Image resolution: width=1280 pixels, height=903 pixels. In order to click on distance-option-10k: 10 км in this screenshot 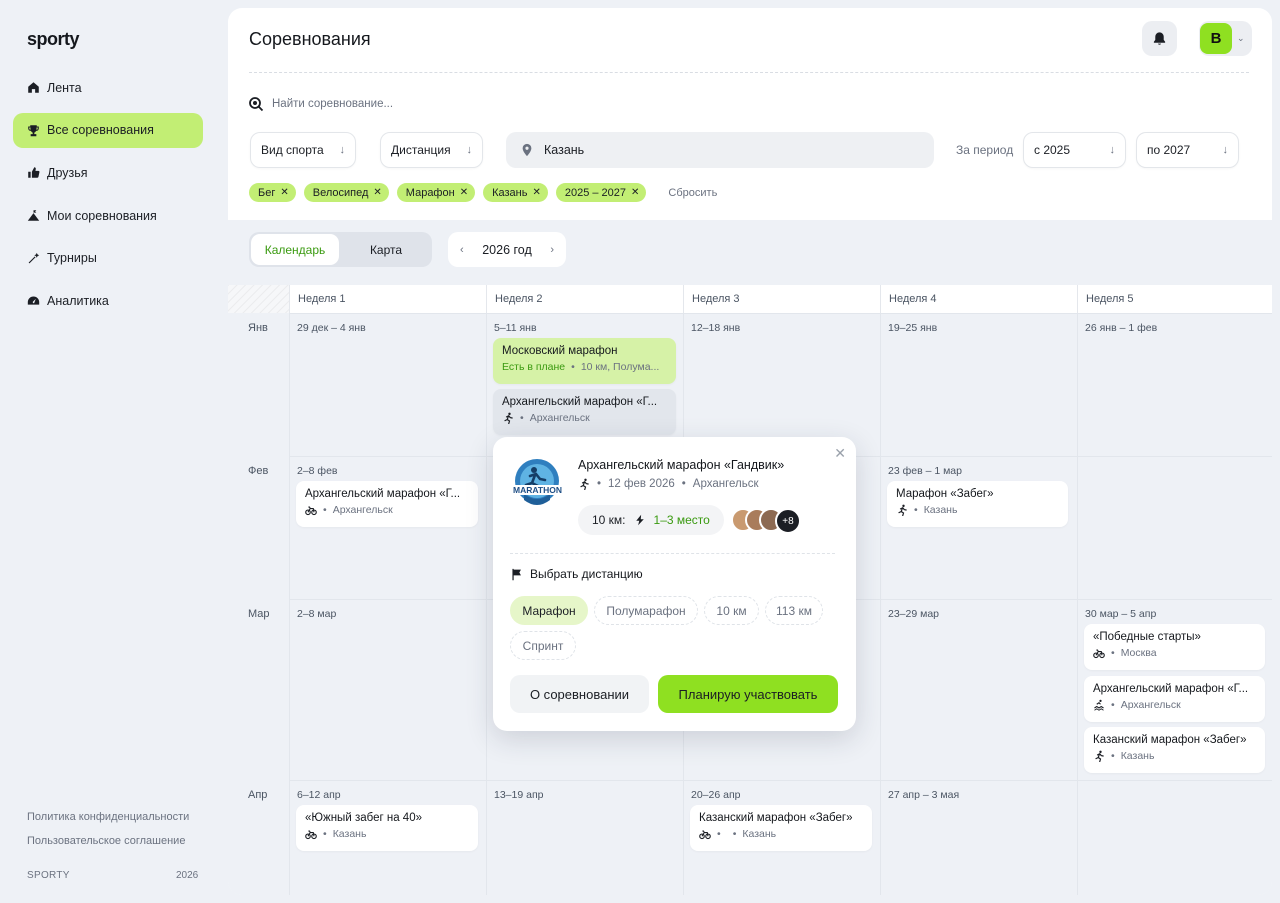, I will do `click(731, 610)`.